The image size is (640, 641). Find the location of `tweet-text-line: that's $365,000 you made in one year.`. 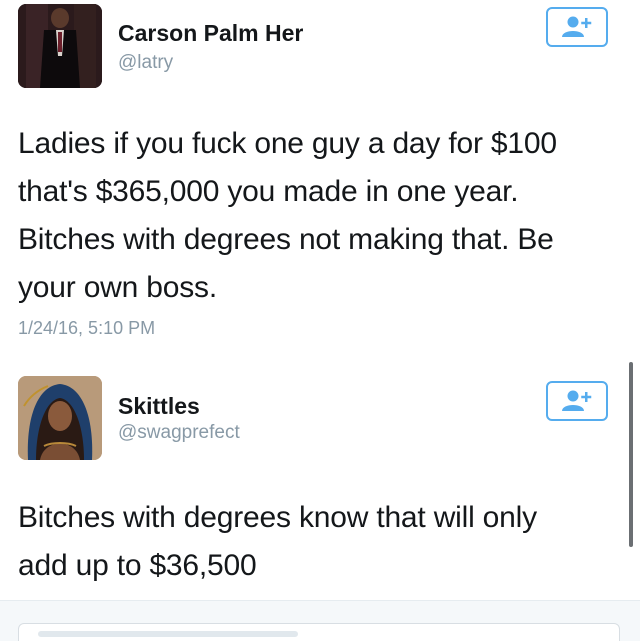

tweet-text-line: that's $365,000 you made in one year. is located at coordinates (268, 191).